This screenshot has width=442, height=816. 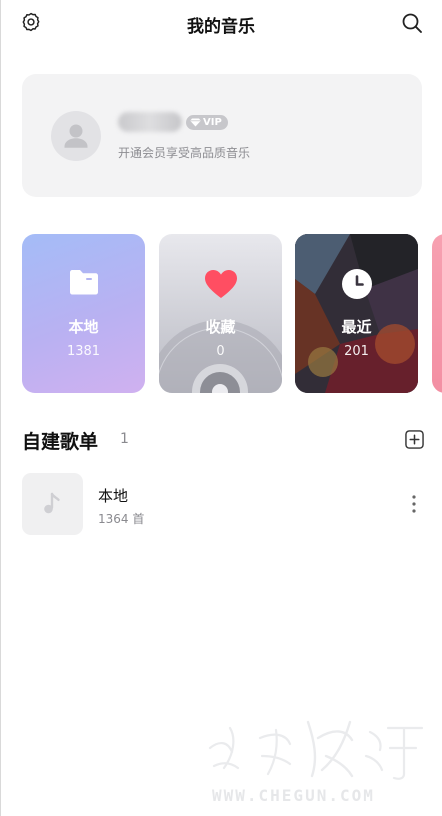 What do you see at coordinates (220, 284) in the screenshot?
I see `heart-icon` at bounding box center [220, 284].